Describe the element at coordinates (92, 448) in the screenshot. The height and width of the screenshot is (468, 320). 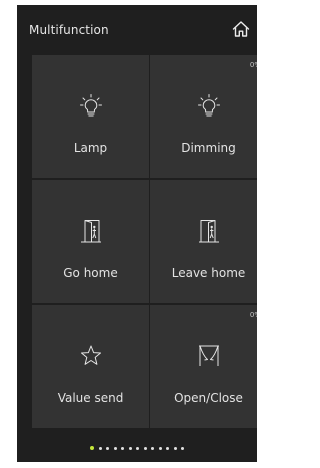
I see `page-dot-active` at that location.